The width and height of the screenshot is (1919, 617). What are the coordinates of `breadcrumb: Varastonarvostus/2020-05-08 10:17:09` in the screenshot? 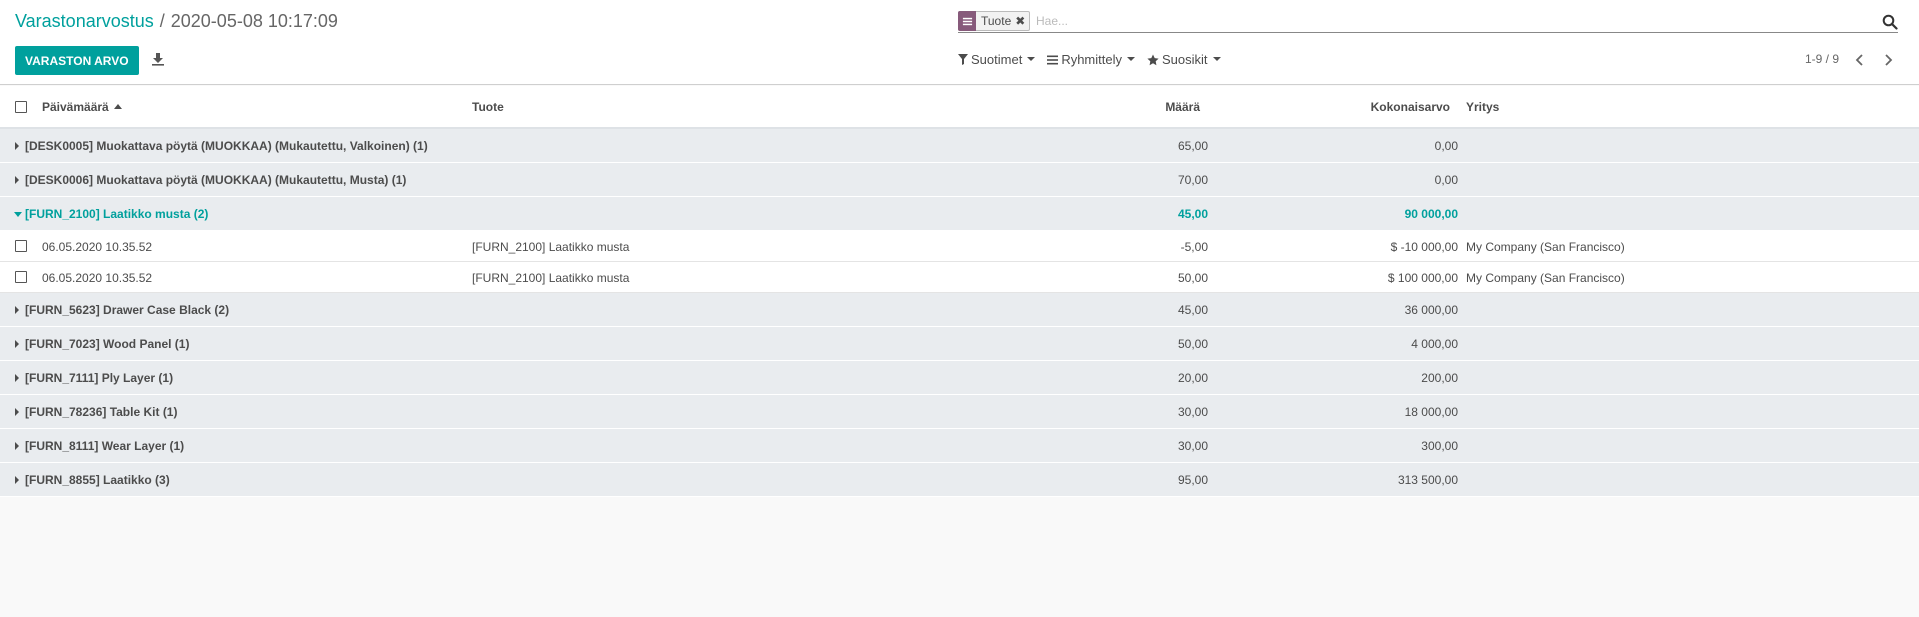 It's located at (176, 21).